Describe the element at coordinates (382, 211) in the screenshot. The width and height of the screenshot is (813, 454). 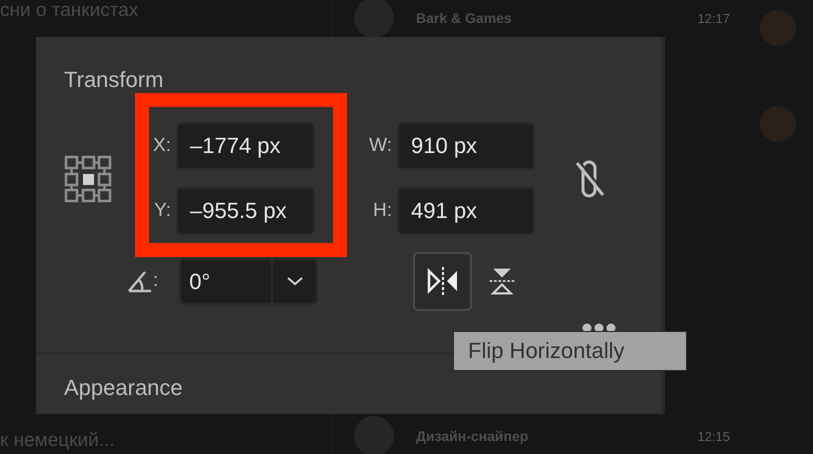
I see `field-label: H:` at that location.